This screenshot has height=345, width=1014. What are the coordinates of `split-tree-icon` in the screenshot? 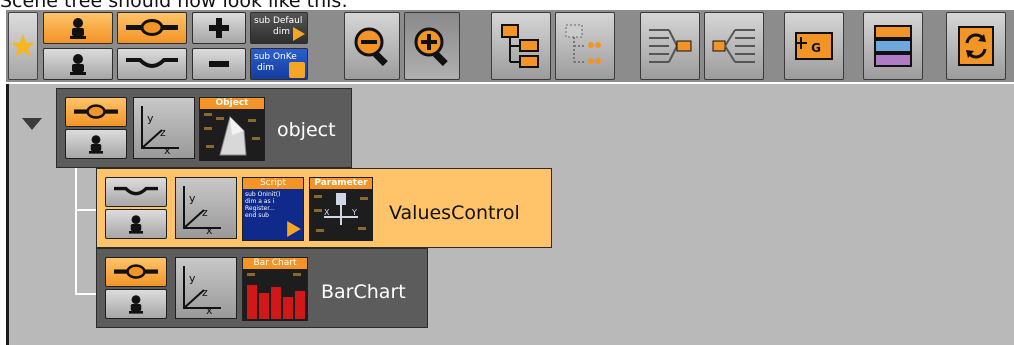 It's located at (733, 46).